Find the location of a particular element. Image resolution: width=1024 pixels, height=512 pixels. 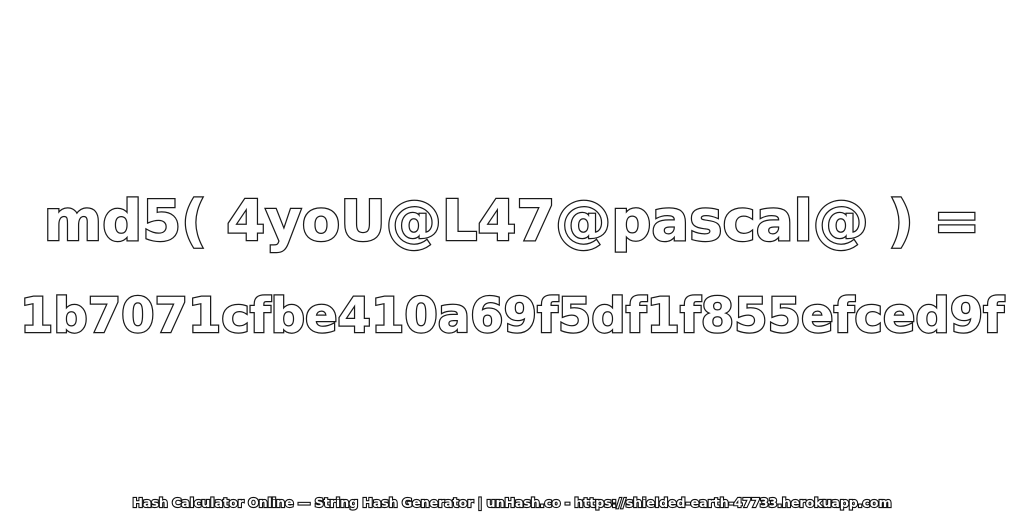

md5-expression: md5( 4yoU@L47@pascal@ ) = is located at coordinates (512, 222).